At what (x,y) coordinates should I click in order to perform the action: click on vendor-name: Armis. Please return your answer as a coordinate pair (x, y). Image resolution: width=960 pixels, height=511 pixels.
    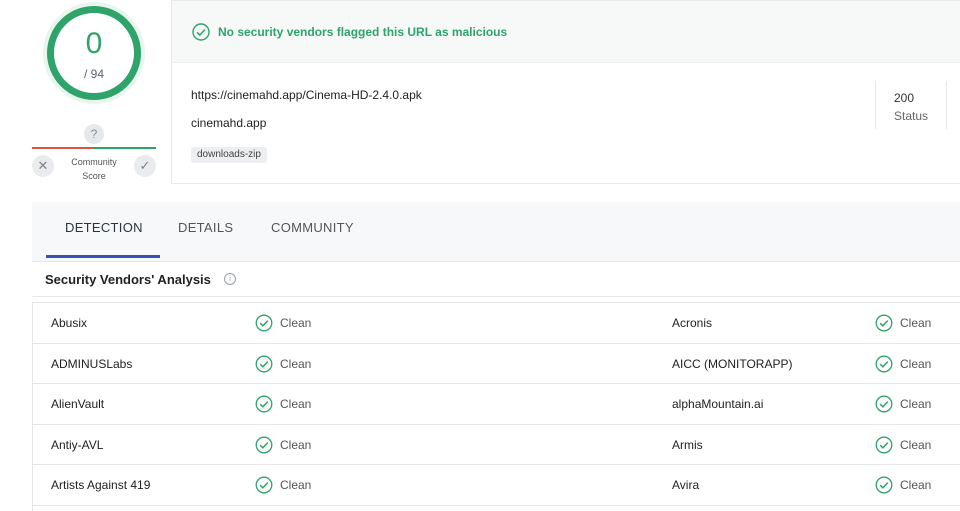
    Looking at the image, I should click on (687, 444).